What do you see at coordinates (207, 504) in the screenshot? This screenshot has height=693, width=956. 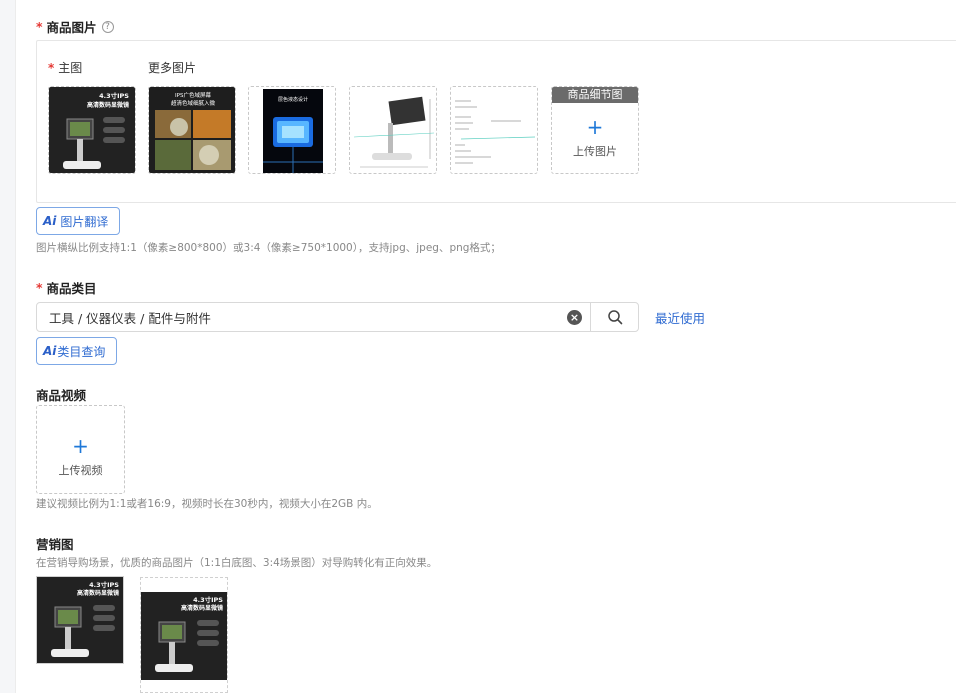 I see `video-hint: 建议视频比例为1:1或者16:9，视频时长在30秒内，视频大小在2GB 内。` at bounding box center [207, 504].